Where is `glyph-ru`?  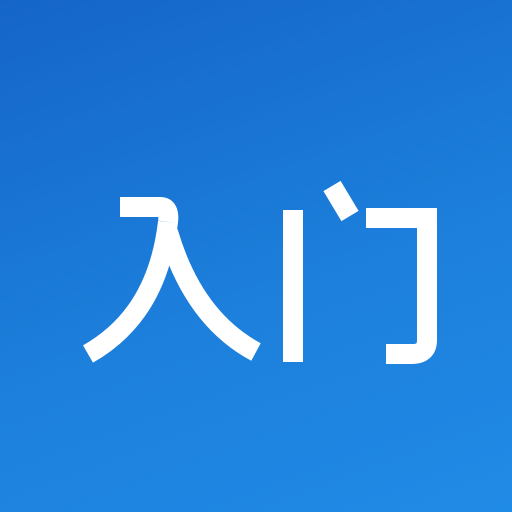
glyph-ru is located at coordinates (171, 280).